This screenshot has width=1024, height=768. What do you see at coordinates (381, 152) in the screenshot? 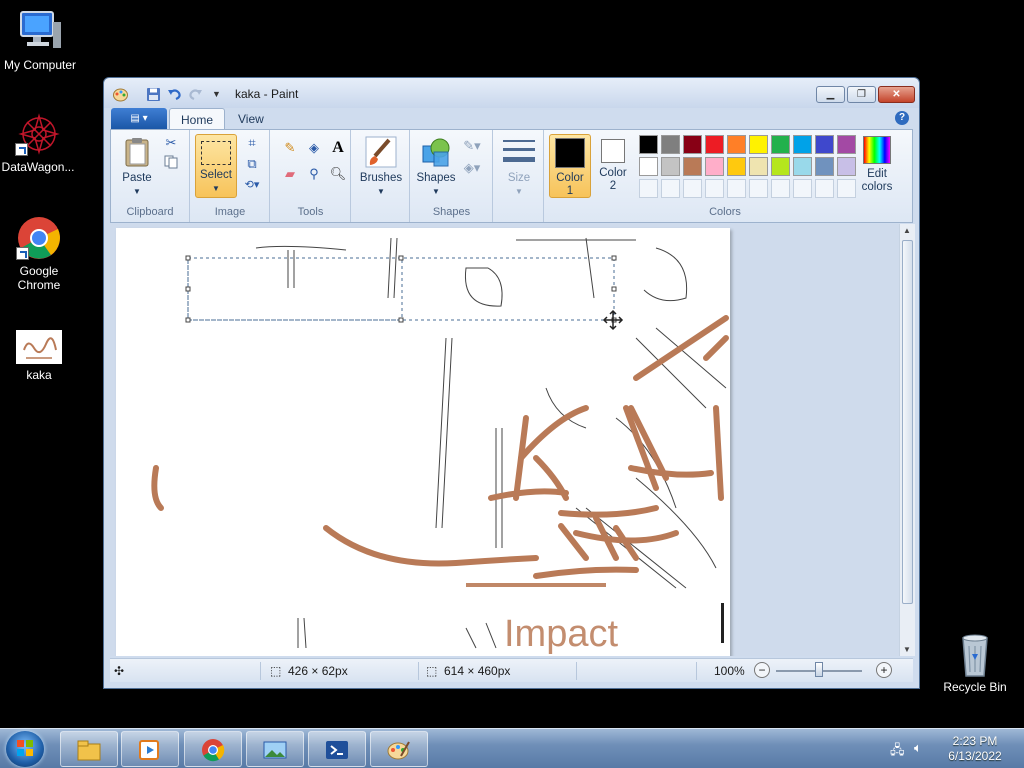
I see `brush-icon` at bounding box center [381, 152].